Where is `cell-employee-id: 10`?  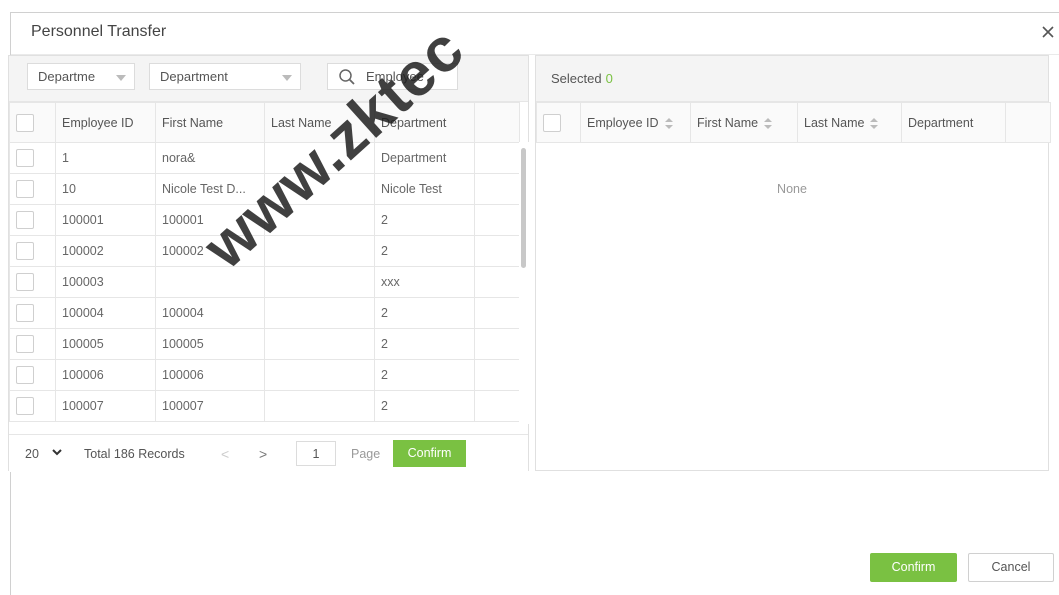
cell-employee-id: 10 is located at coordinates (105, 189).